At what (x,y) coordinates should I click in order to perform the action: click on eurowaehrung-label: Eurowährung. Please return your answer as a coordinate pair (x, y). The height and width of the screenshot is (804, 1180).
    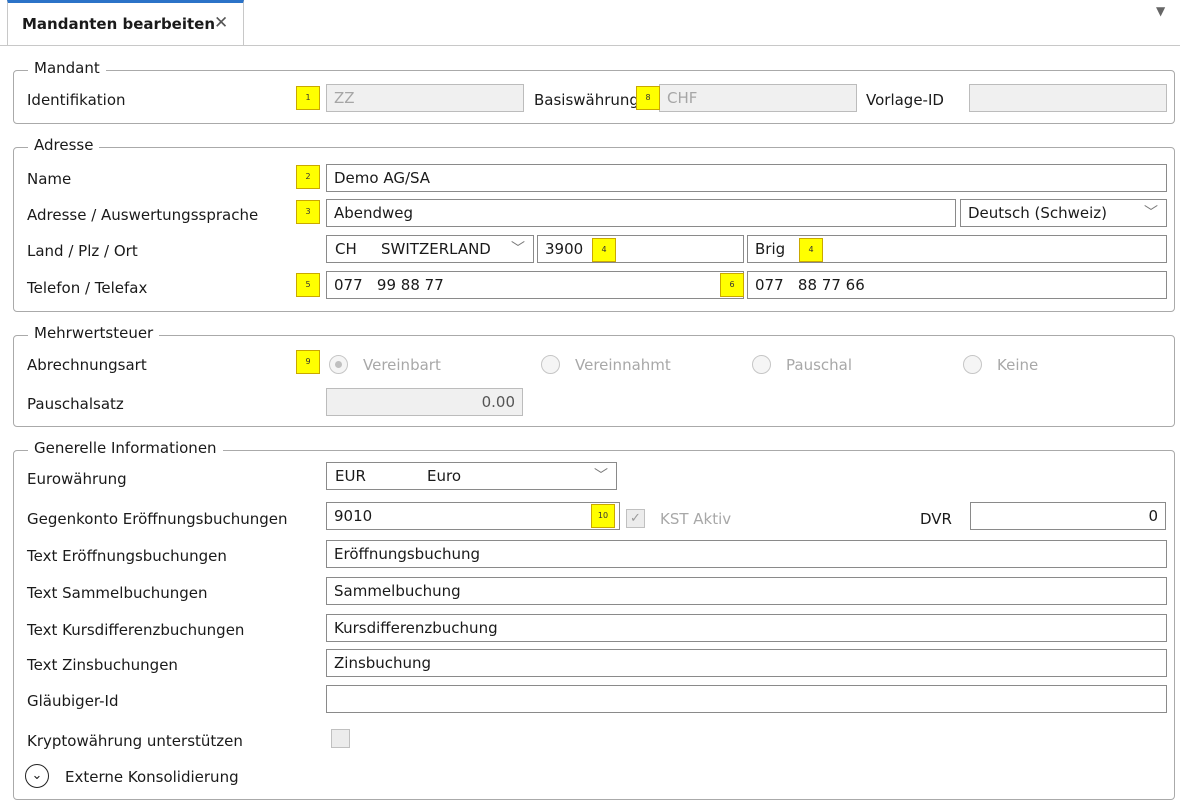
    Looking at the image, I should click on (77, 479).